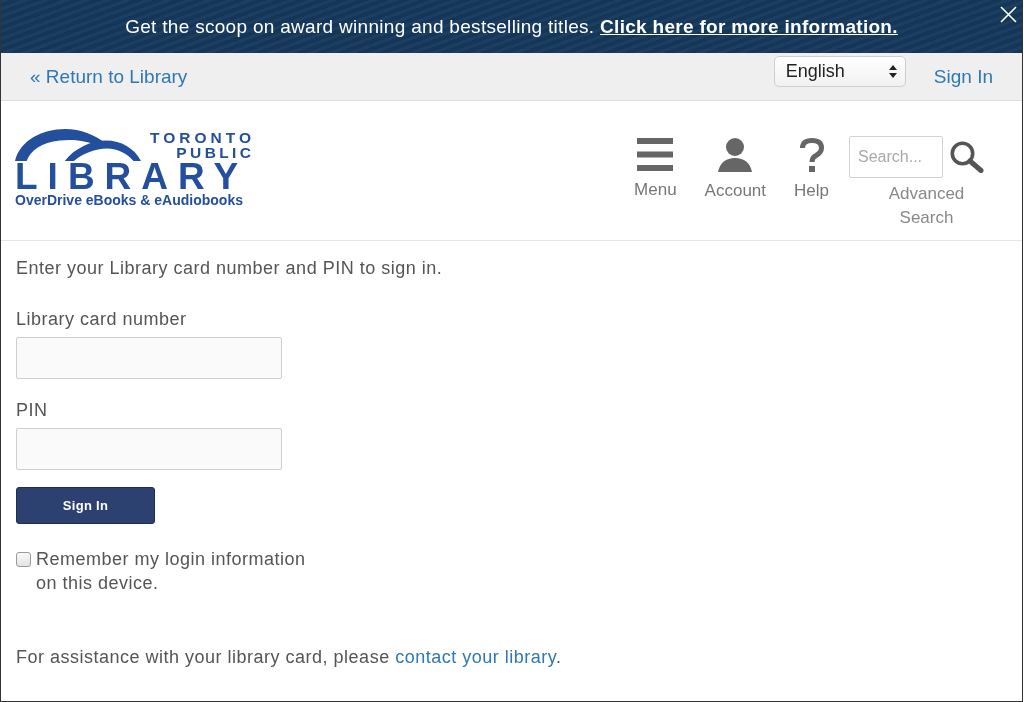 The width and height of the screenshot is (1024, 702). What do you see at coordinates (32, 410) in the screenshot?
I see `field-label: PIN` at bounding box center [32, 410].